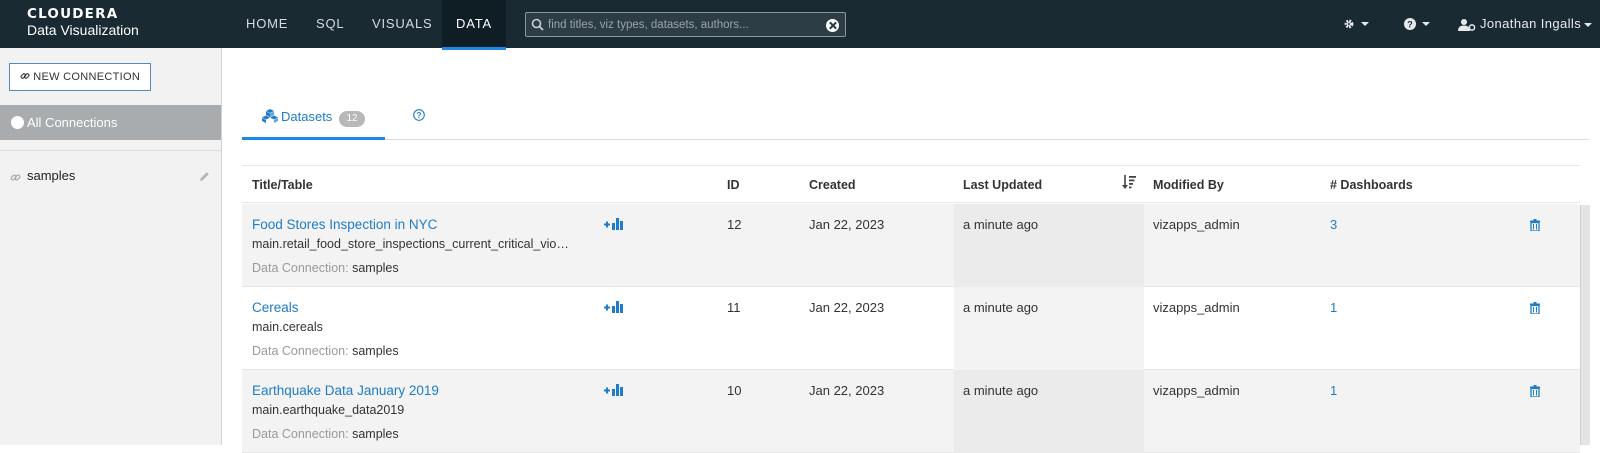  What do you see at coordinates (83, 30) in the screenshot?
I see `brand-product: Data Visualization` at bounding box center [83, 30].